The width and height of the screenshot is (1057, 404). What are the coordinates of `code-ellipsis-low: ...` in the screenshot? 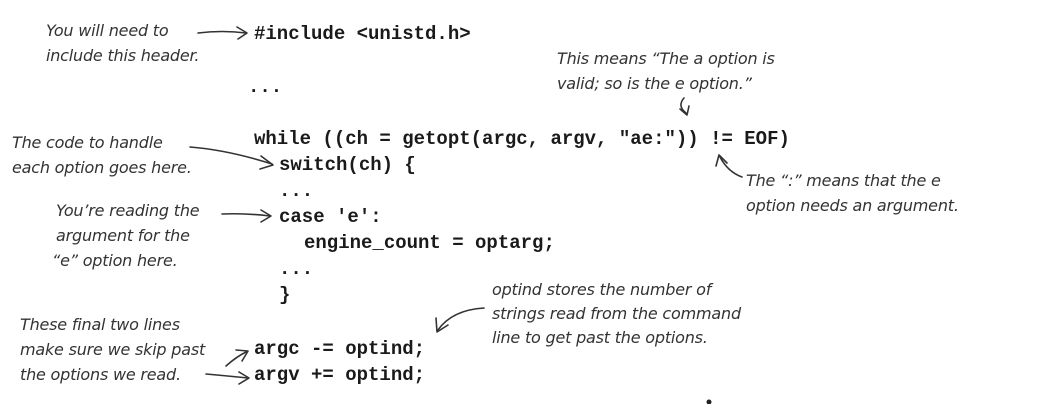 It's located at (296, 269).